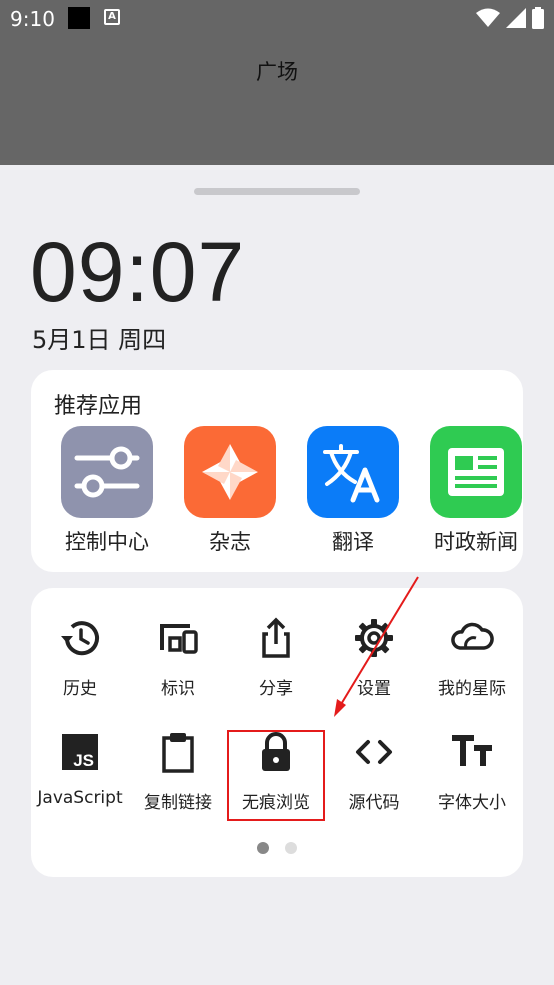 Image resolution: width=554 pixels, height=985 pixels. What do you see at coordinates (376, 646) in the screenshot?
I see `annotation-arrow` at bounding box center [376, 646].